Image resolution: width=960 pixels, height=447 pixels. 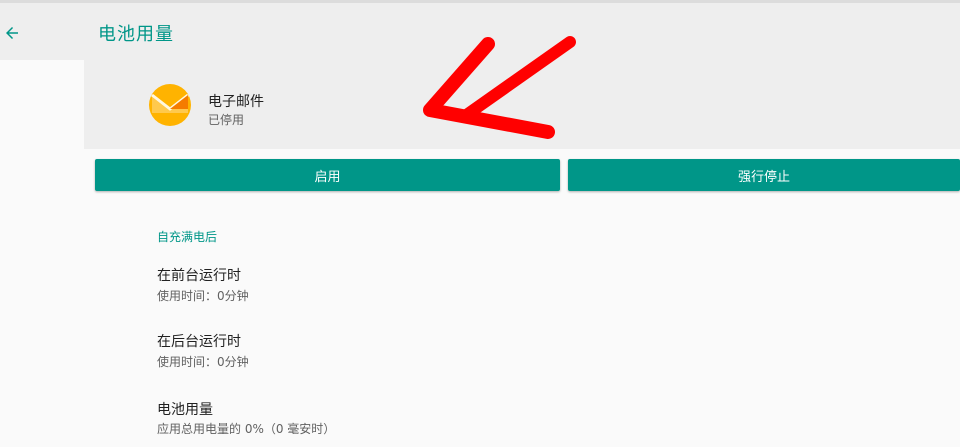 What do you see at coordinates (199, 342) in the screenshot?
I see `pref-title: 在后台运行时` at bounding box center [199, 342].